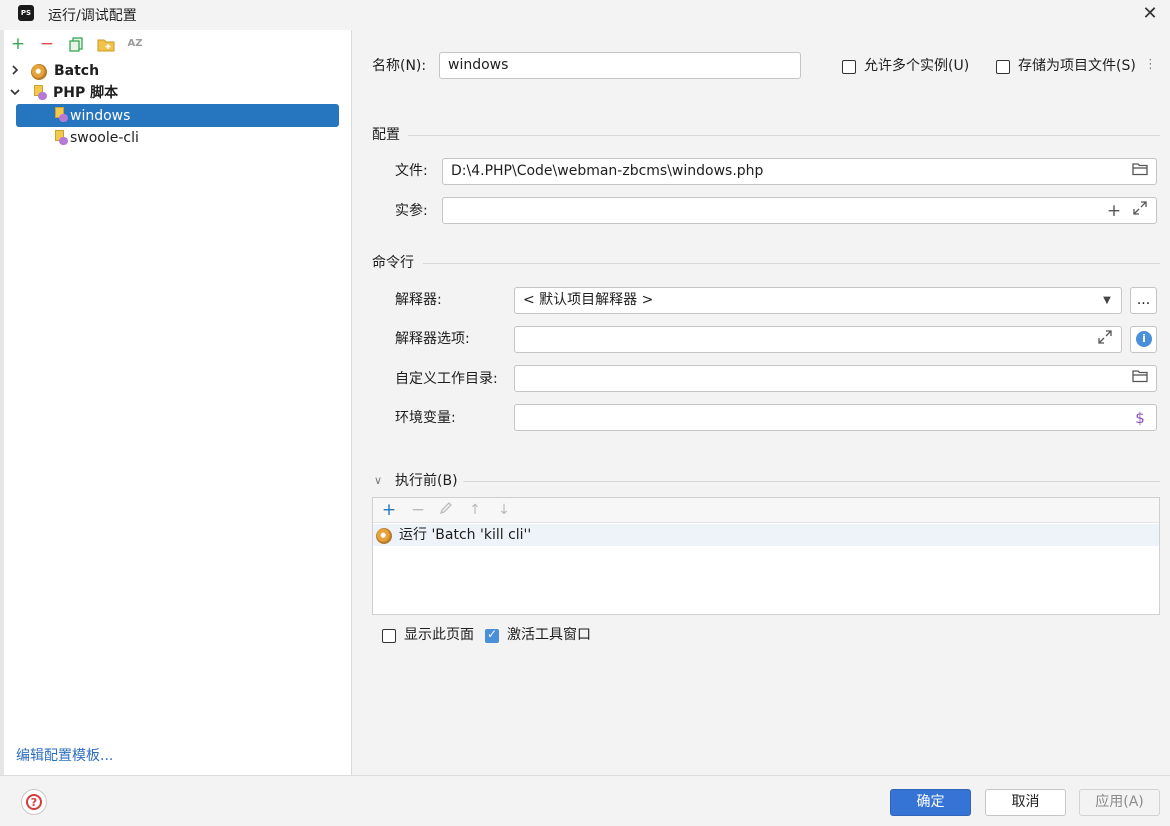 The image size is (1170, 826). I want to click on workdir-label: 自定义工作目录:, so click(446, 379).